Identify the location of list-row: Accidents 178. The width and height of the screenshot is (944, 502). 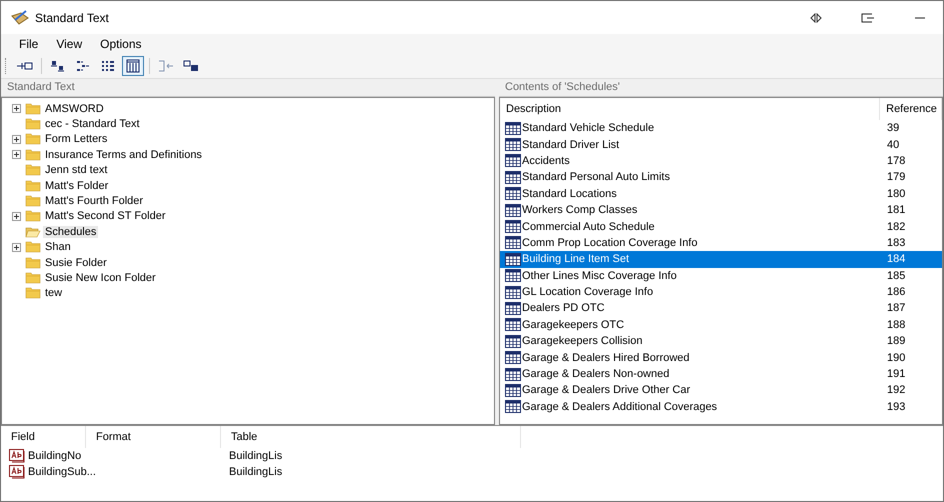
(721, 161).